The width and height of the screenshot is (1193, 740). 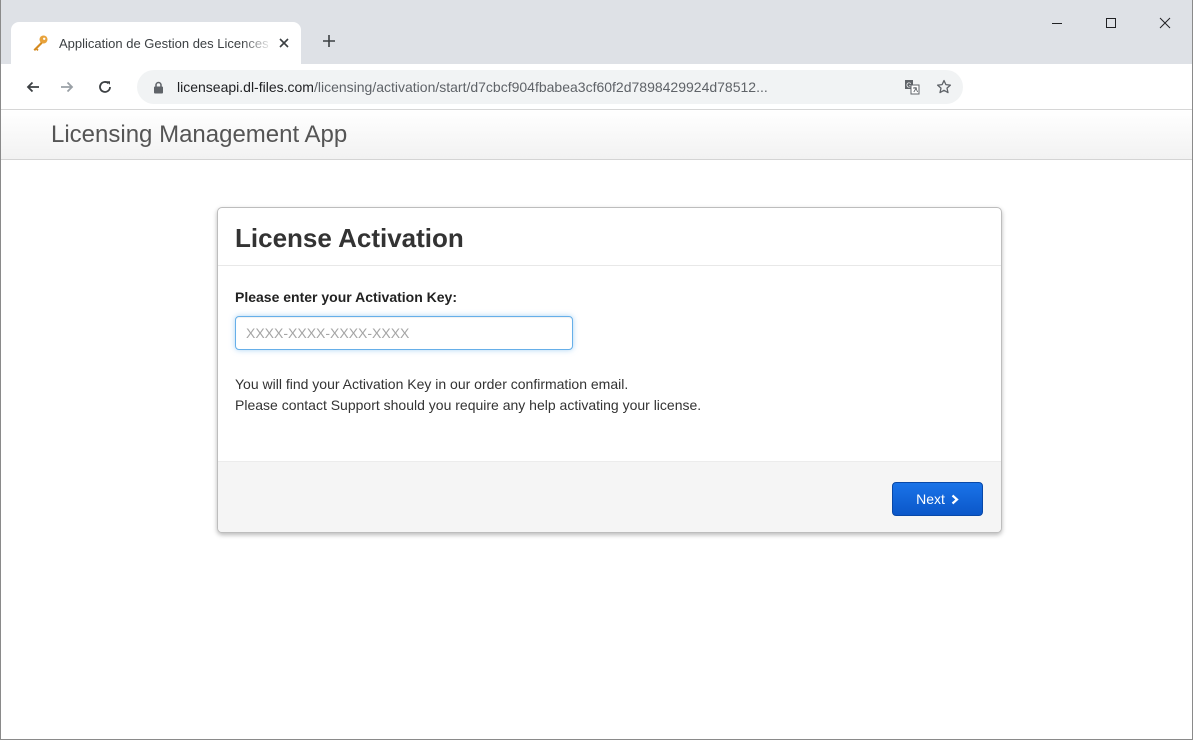 I want to click on activation-key-label: Please enter your Activation Key:, so click(x=346, y=297).